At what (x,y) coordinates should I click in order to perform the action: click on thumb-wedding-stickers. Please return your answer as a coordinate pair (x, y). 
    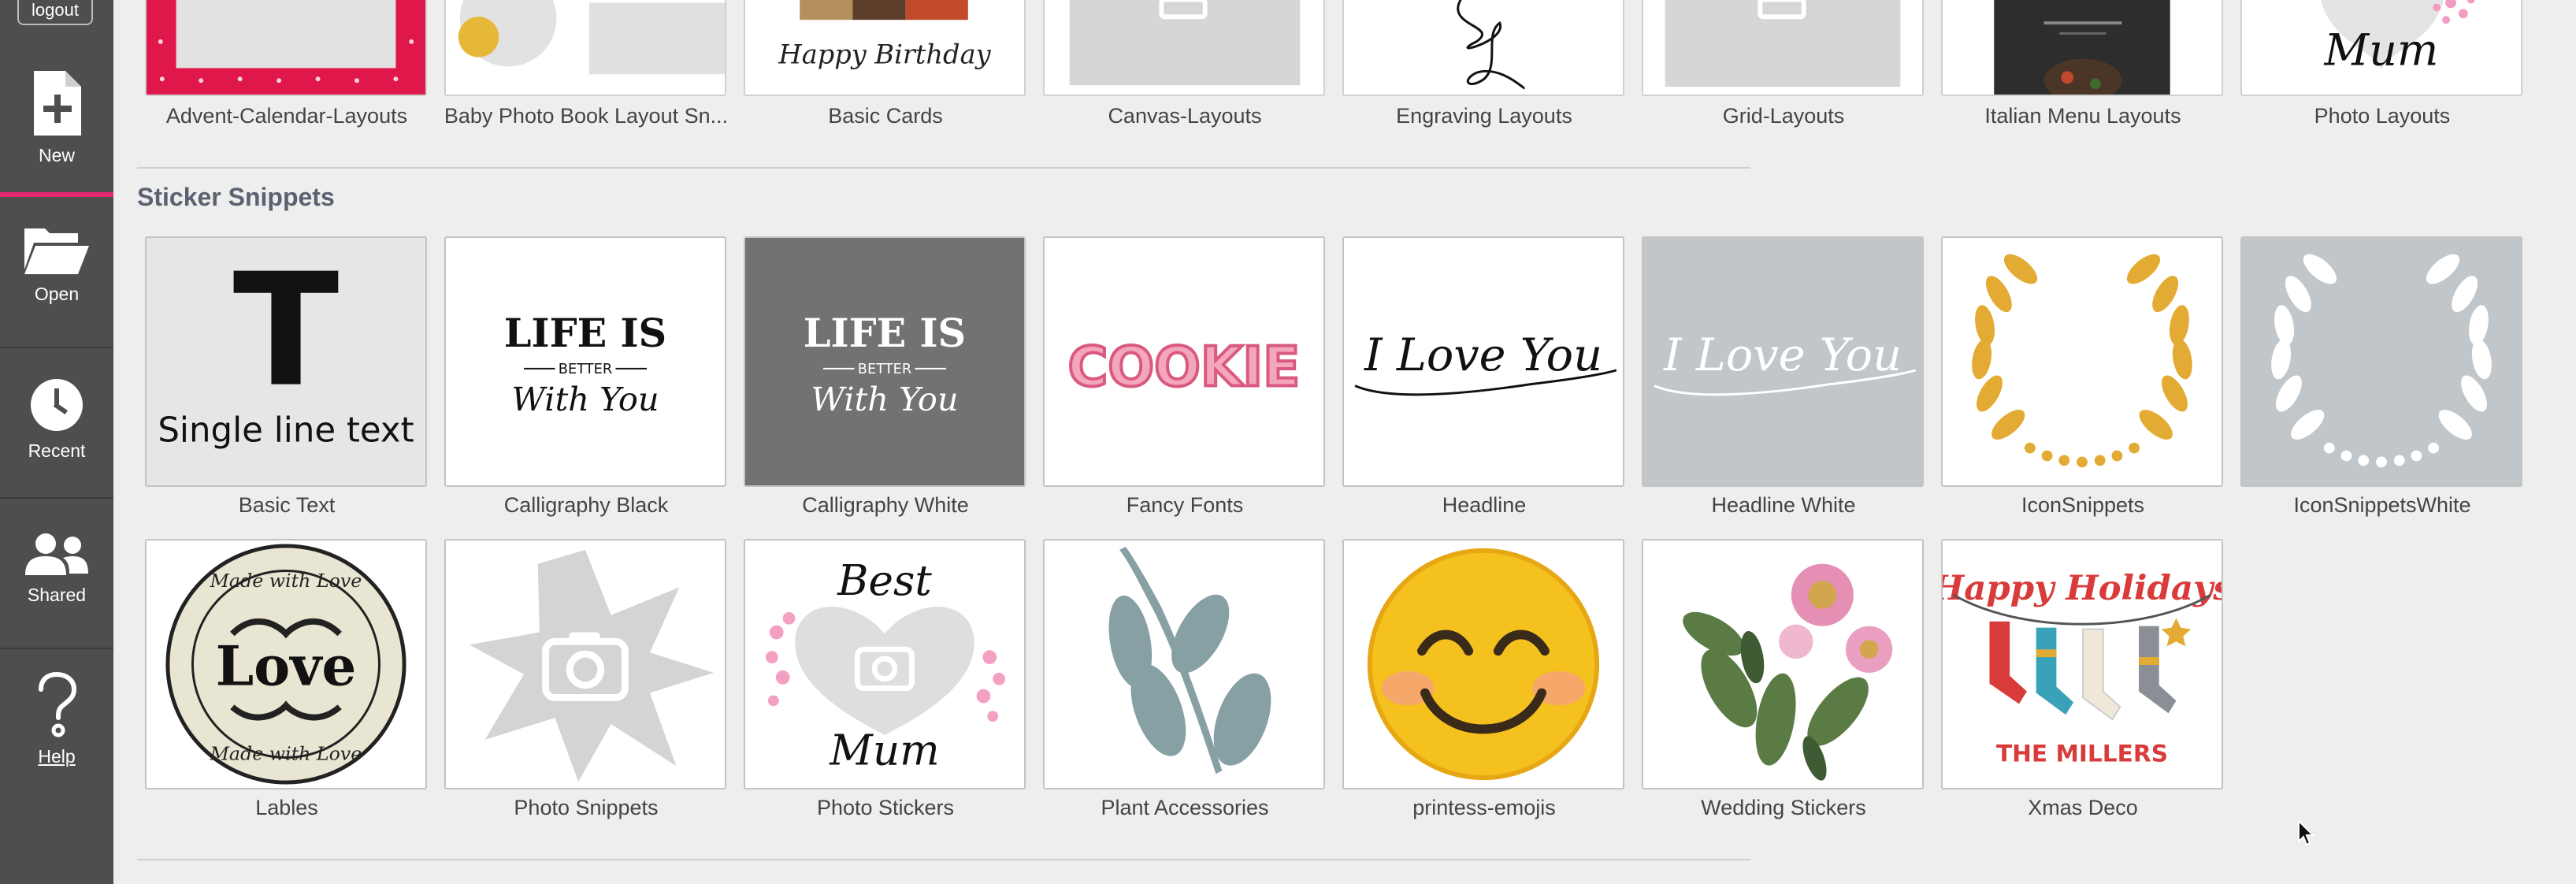
    Looking at the image, I should click on (1783, 664).